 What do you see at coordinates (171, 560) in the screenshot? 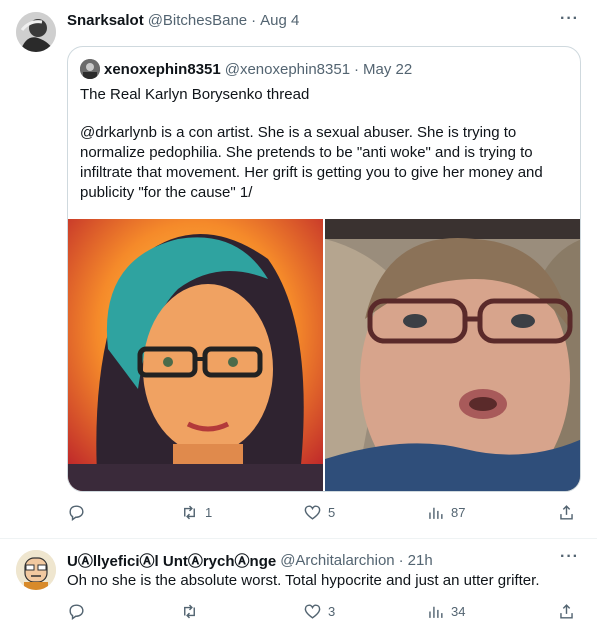
I see `reply-author-name: UⒶllyeficiⒶl UntⒶrychⒶnge` at bounding box center [171, 560].